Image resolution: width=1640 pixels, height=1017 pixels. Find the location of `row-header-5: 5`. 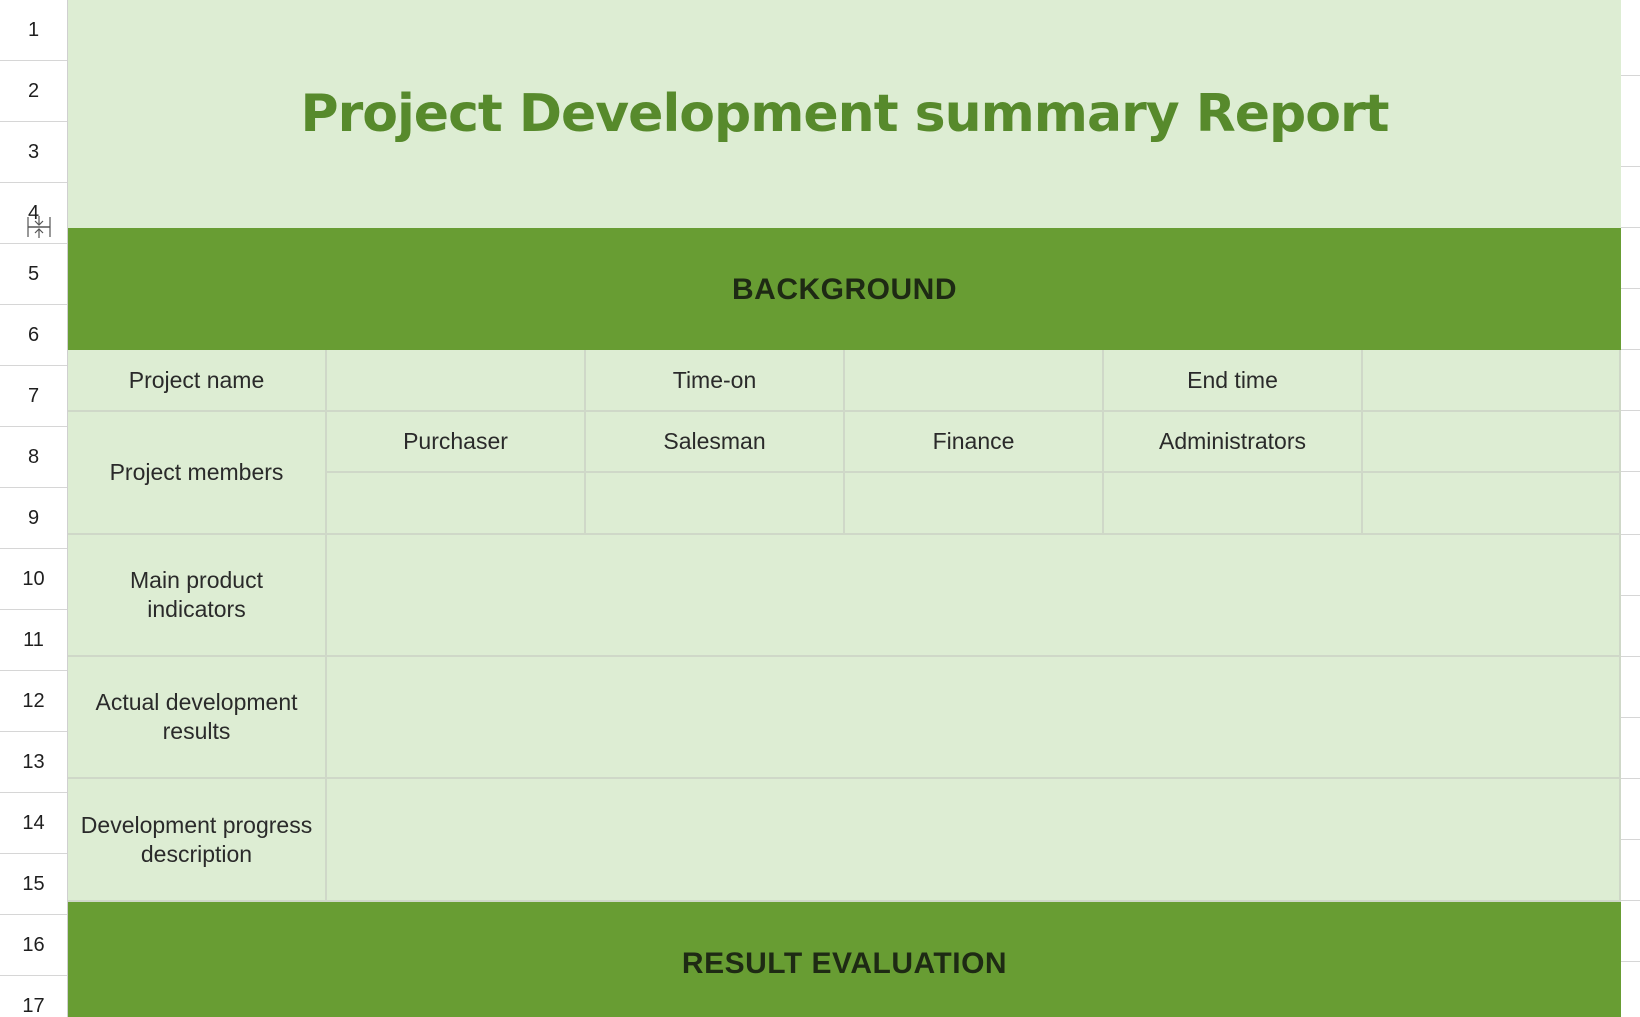

row-header-5: 5 is located at coordinates (33, 274).